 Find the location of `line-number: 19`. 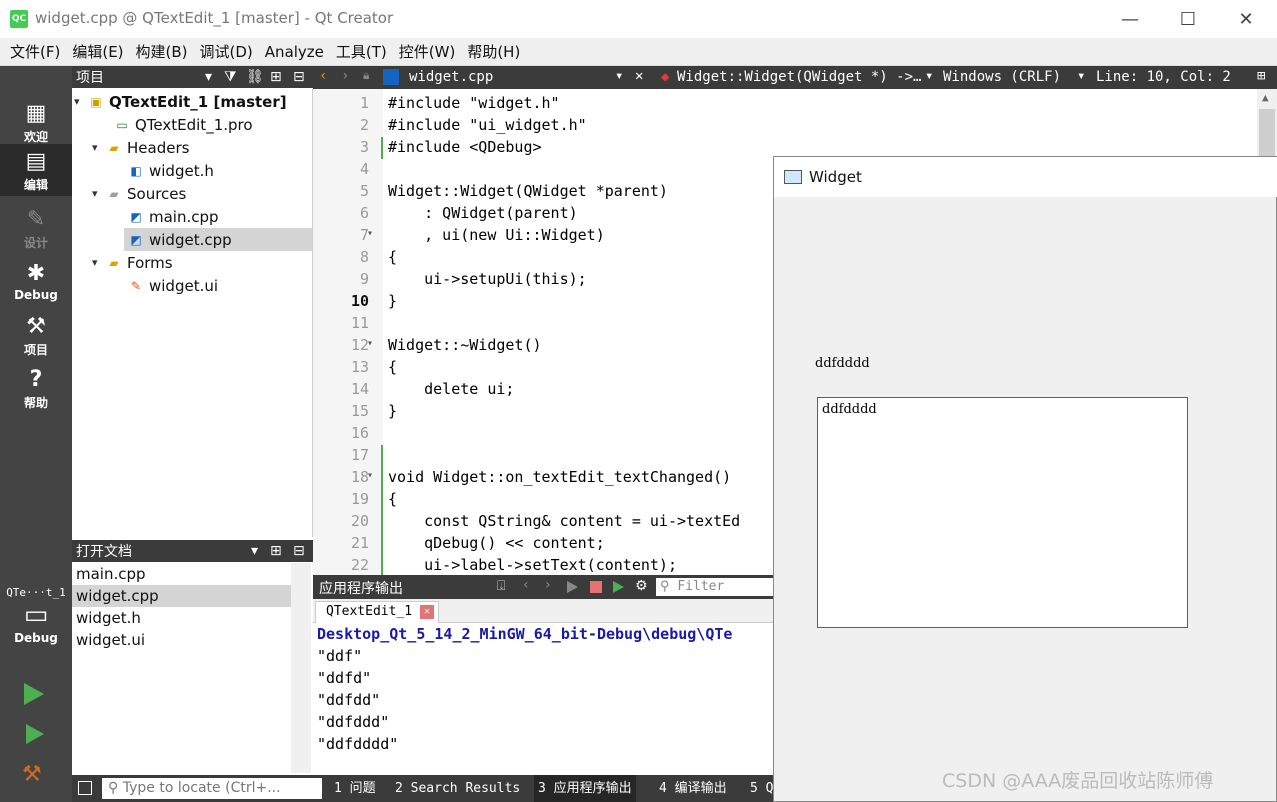

line-number: 19 is located at coordinates (359, 499).